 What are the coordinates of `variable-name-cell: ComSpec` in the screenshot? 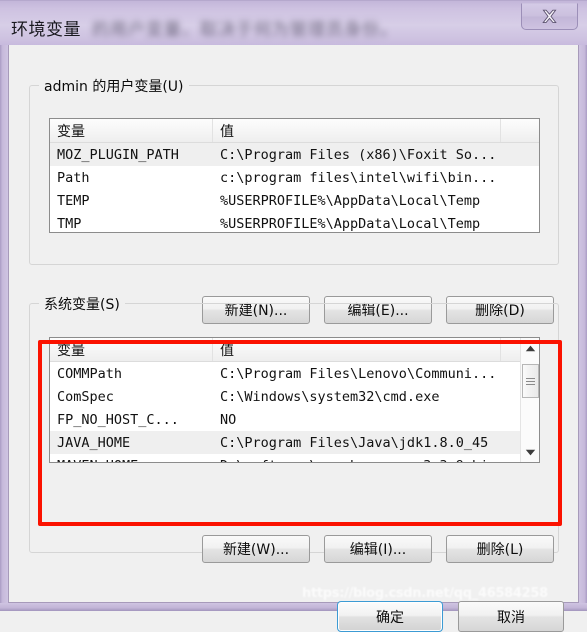 It's located at (85, 396).